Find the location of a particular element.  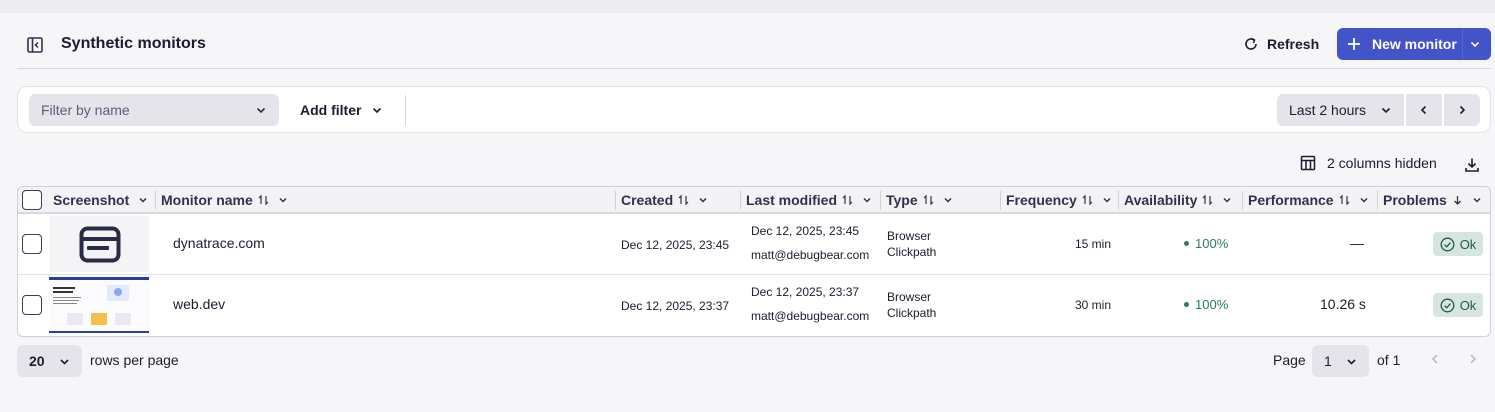

chevron-right-icon is located at coordinates (1462, 110).